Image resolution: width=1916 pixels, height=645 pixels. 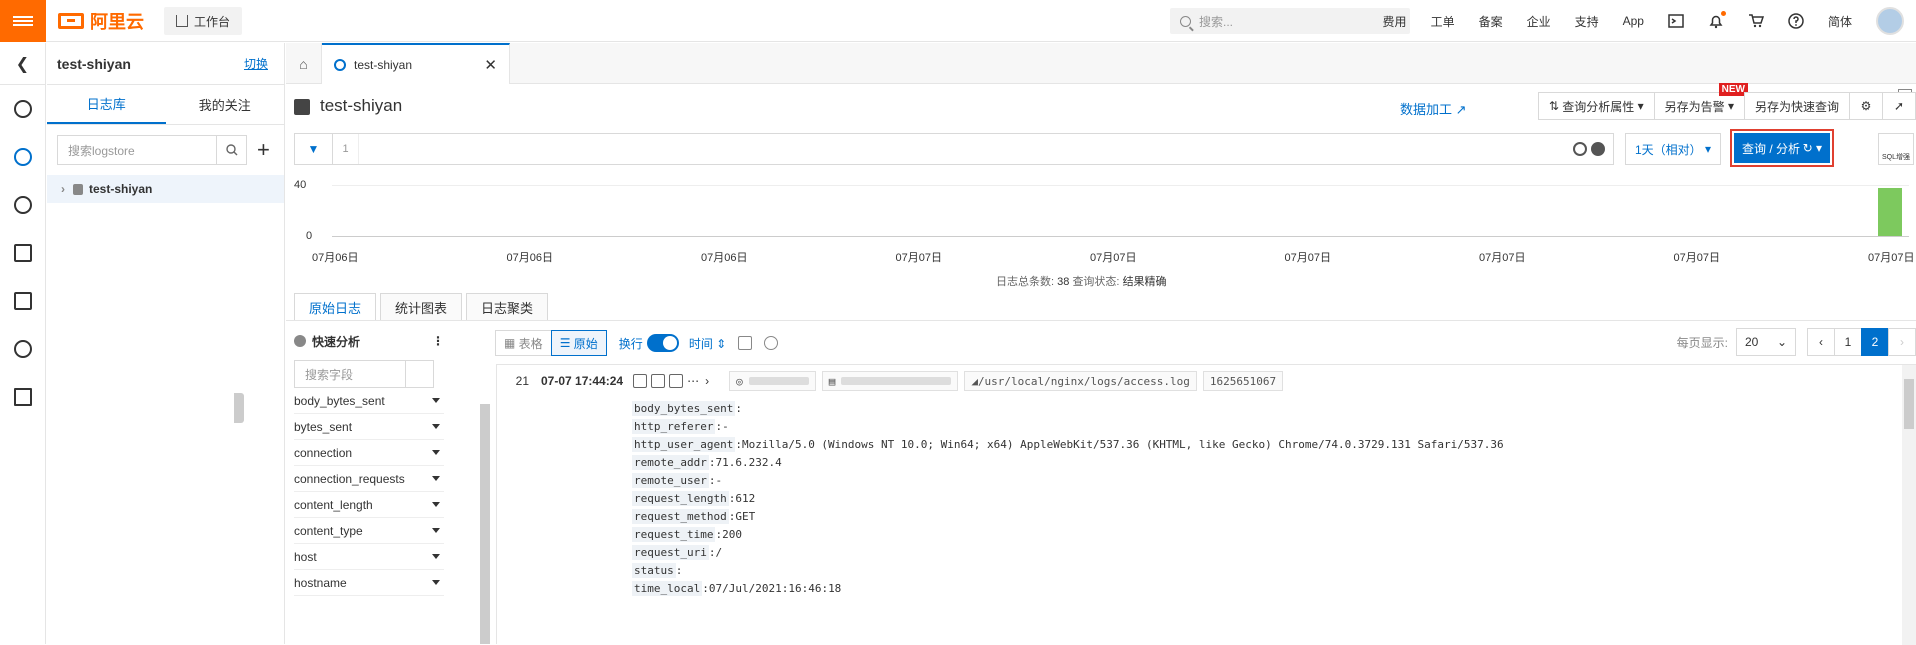 I want to click on field-search-input: 搜索字段, so click(x=350, y=374).